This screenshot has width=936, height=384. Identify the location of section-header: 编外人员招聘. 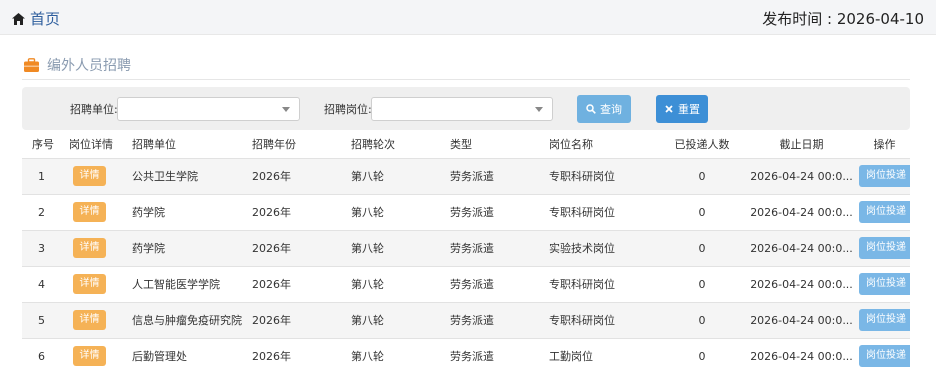
(77, 65).